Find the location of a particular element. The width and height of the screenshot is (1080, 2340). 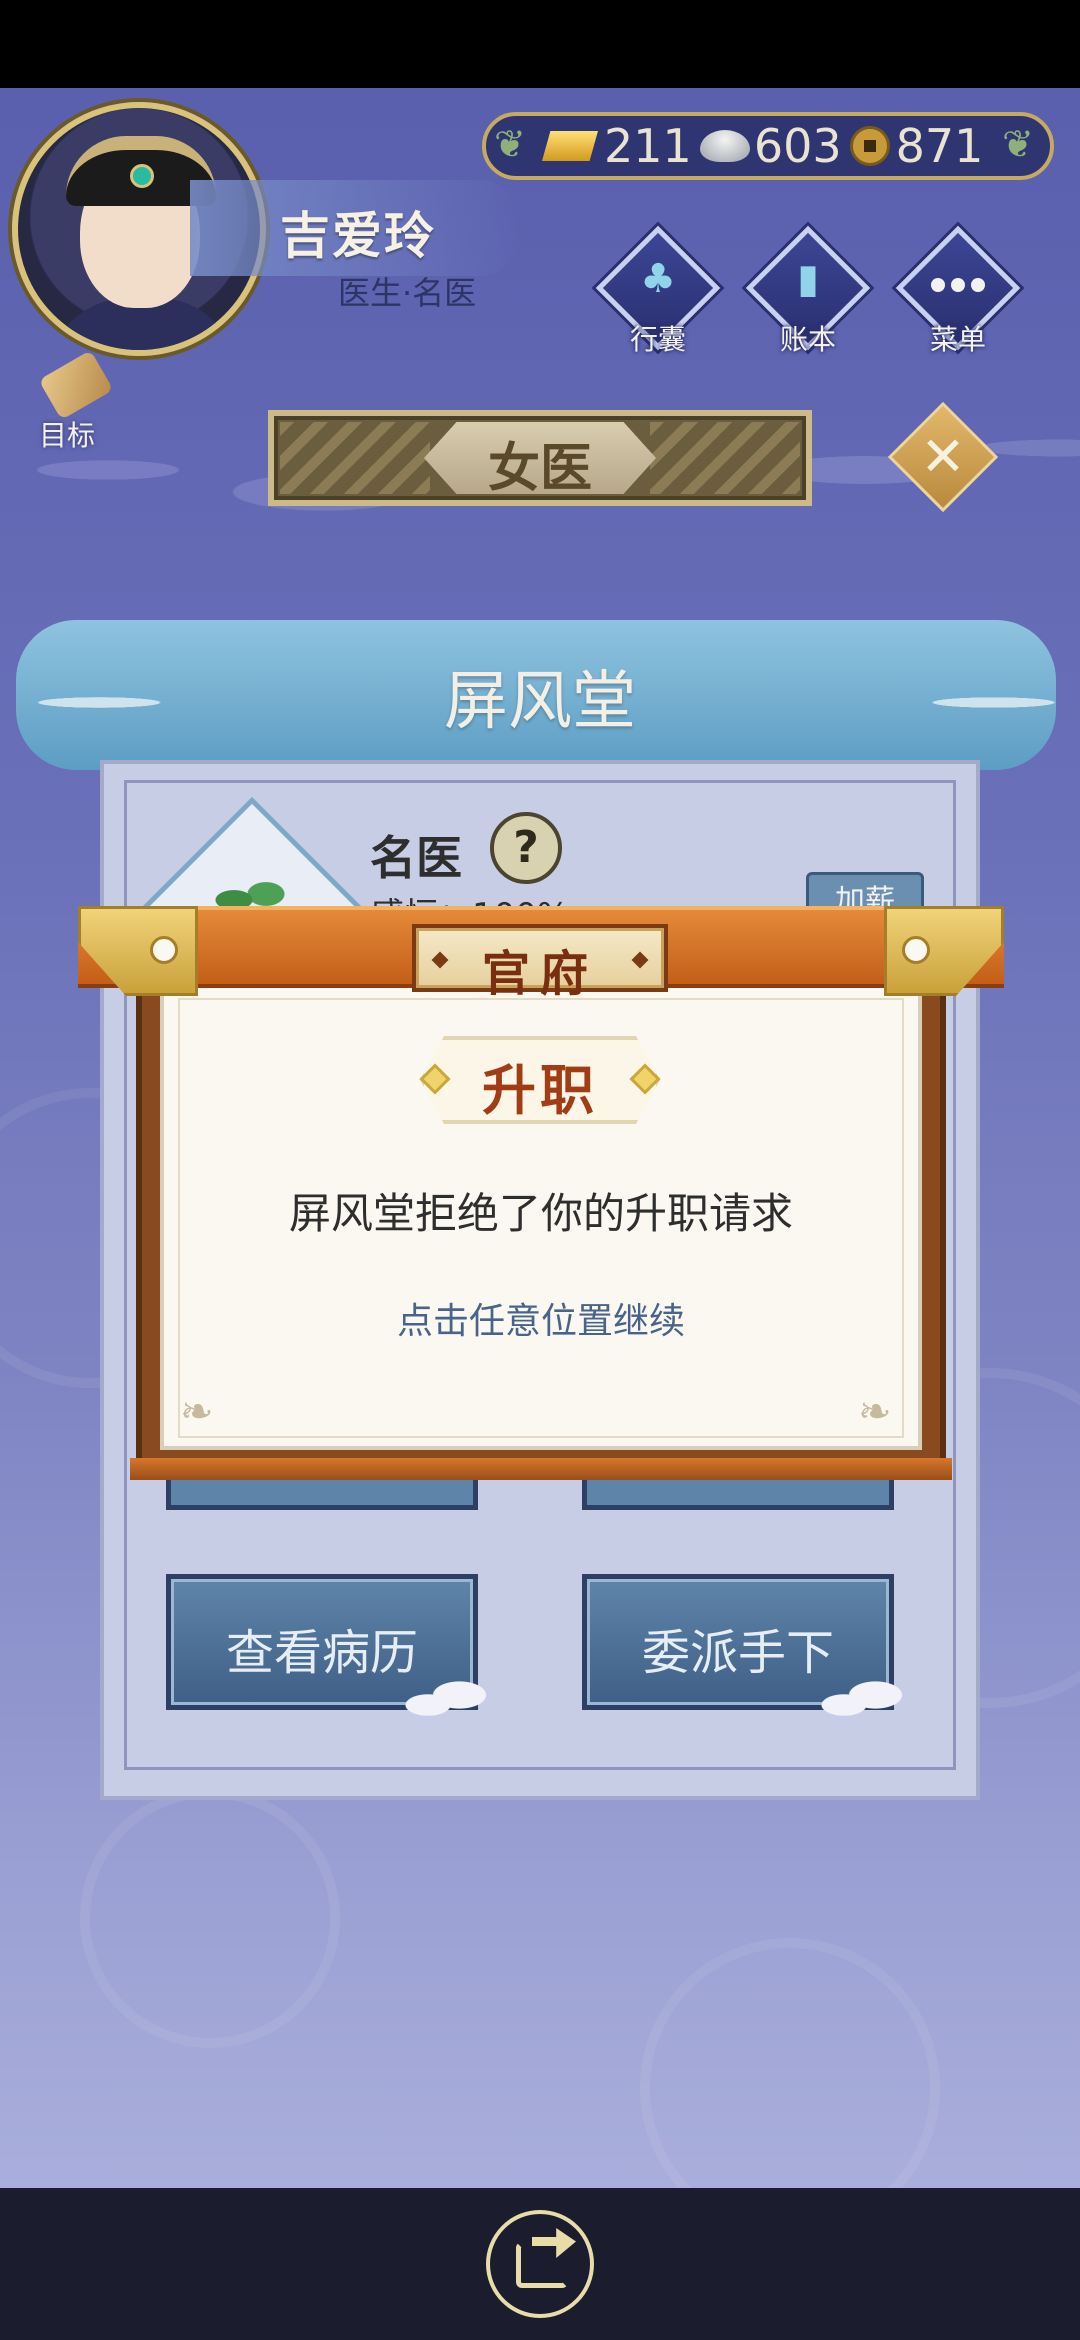

player-name: 吉爱玲 is located at coordinates (358, 236).